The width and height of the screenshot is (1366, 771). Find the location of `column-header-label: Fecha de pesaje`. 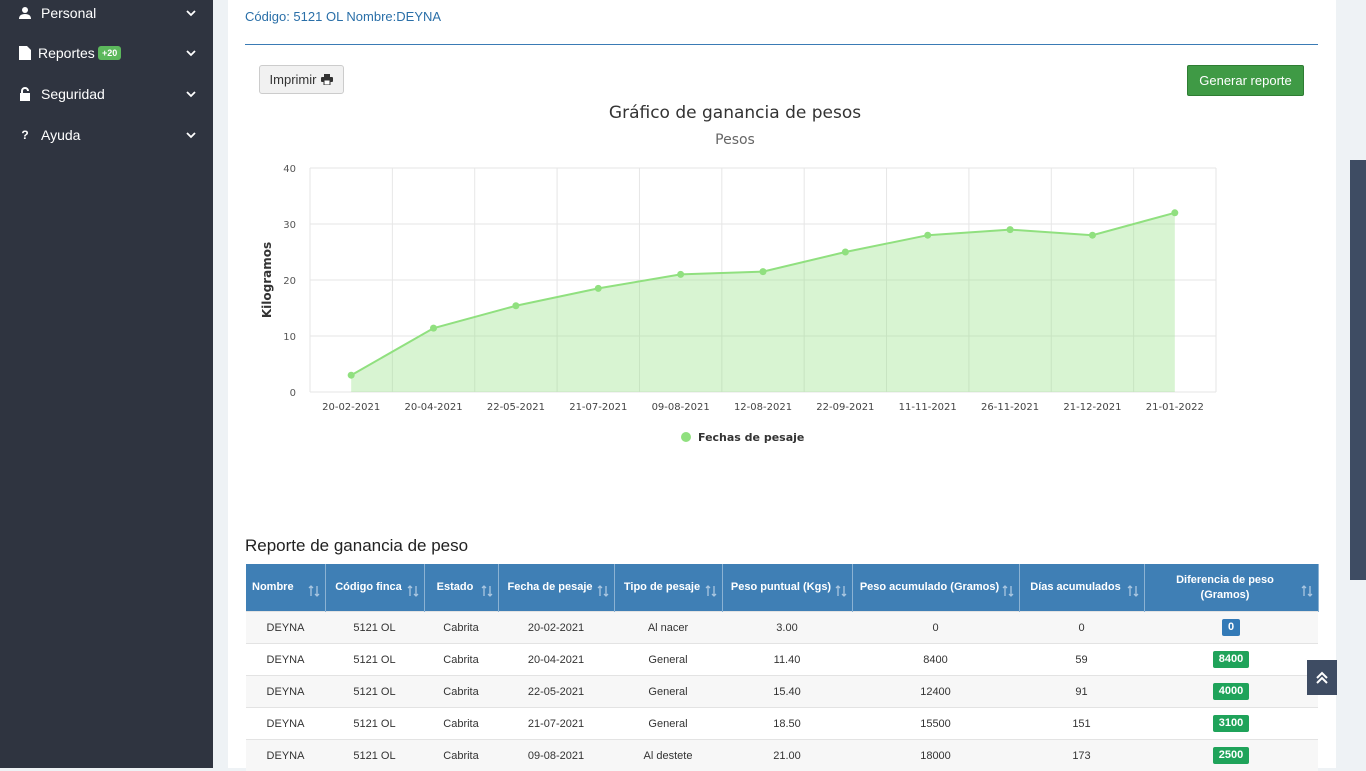

column-header-label: Fecha de pesaje is located at coordinates (550, 587).